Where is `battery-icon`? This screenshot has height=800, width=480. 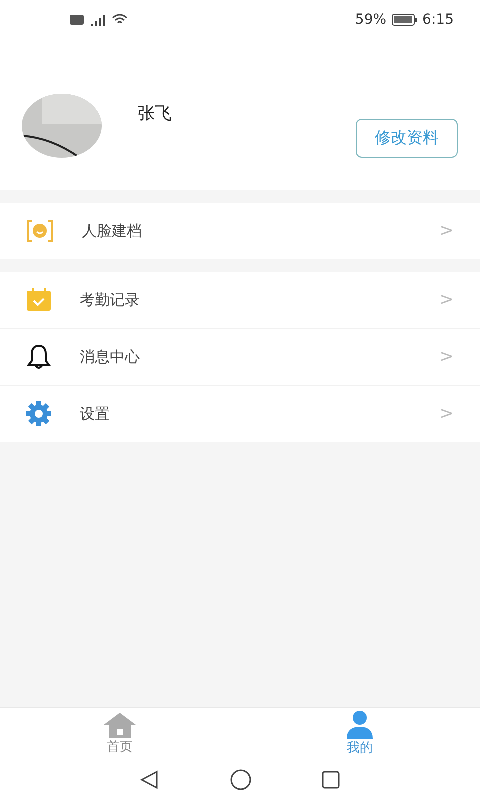
battery-icon is located at coordinates (405, 20).